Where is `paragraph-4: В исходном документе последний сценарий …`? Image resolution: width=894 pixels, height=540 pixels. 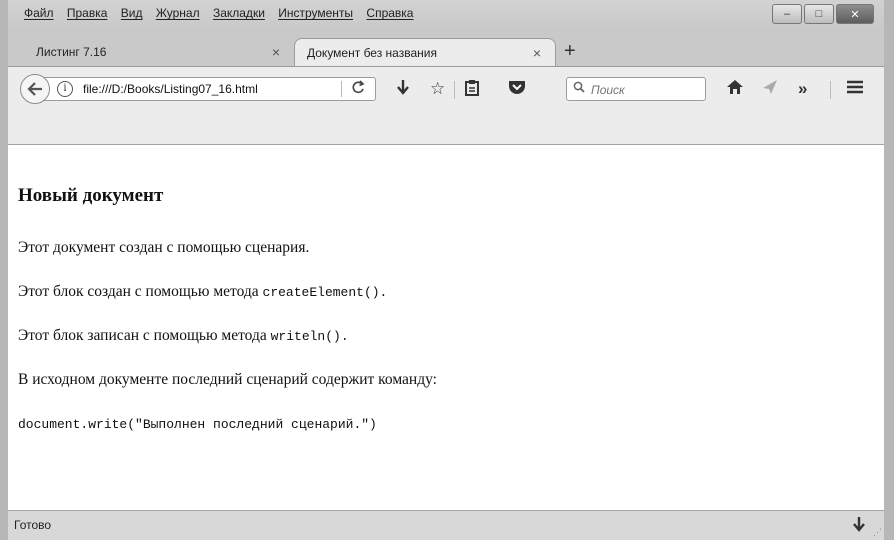
paragraph-4: В исходном документе последний сценарий … is located at coordinates (227, 379).